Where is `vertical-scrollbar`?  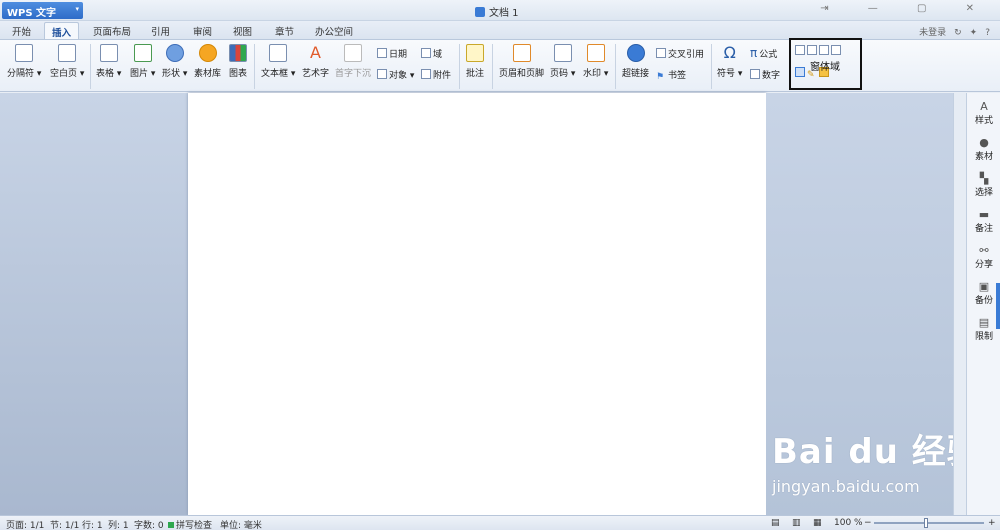 vertical-scrollbar is located at coordinates (959, 304).